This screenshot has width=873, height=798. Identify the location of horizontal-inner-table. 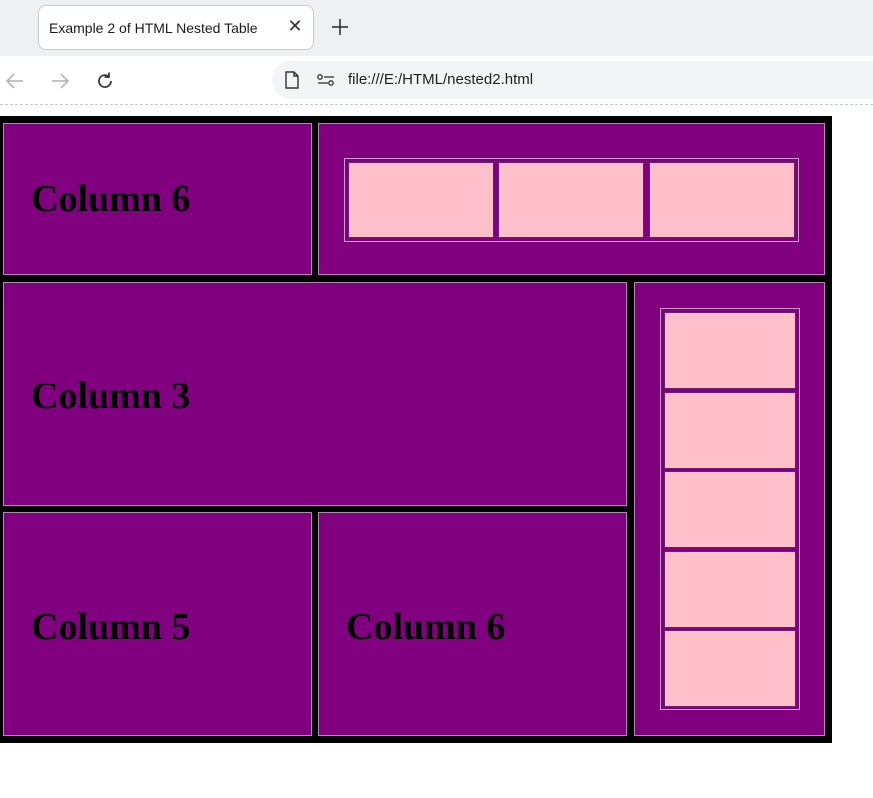
(571, 200).